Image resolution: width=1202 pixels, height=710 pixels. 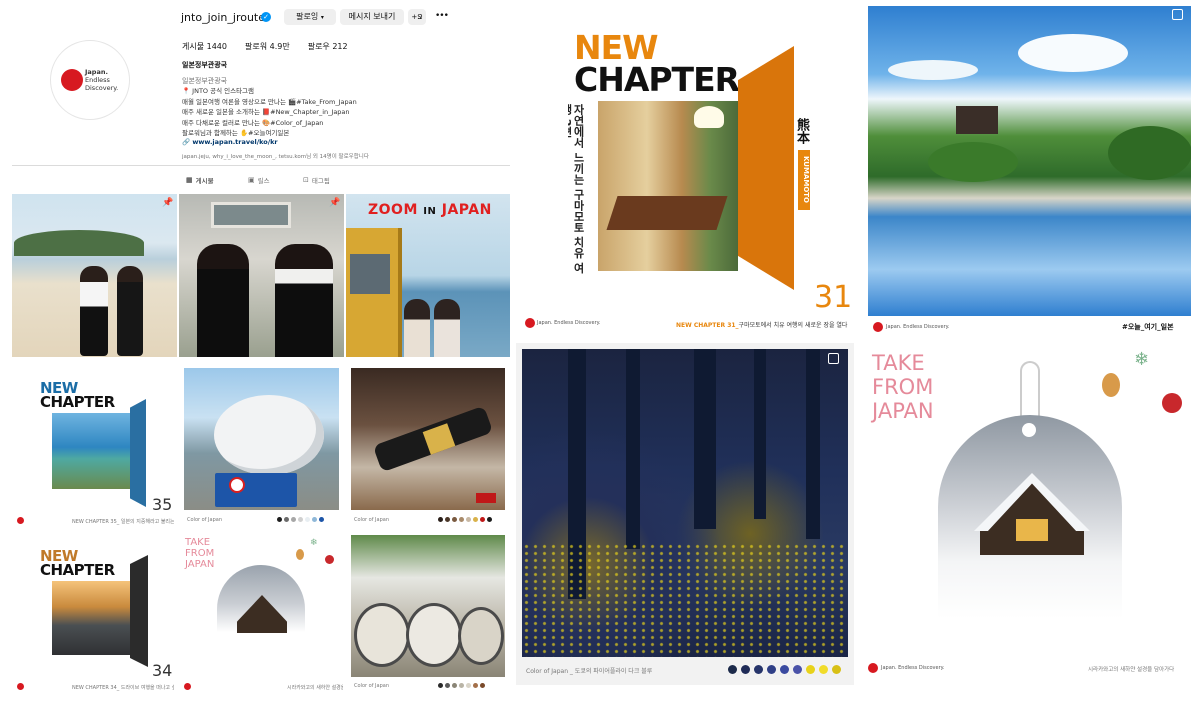 What do you see at coordinates (335, 203) in the screenshot?
I see `pin-icon: 📌` at bounding box center [335, 203].